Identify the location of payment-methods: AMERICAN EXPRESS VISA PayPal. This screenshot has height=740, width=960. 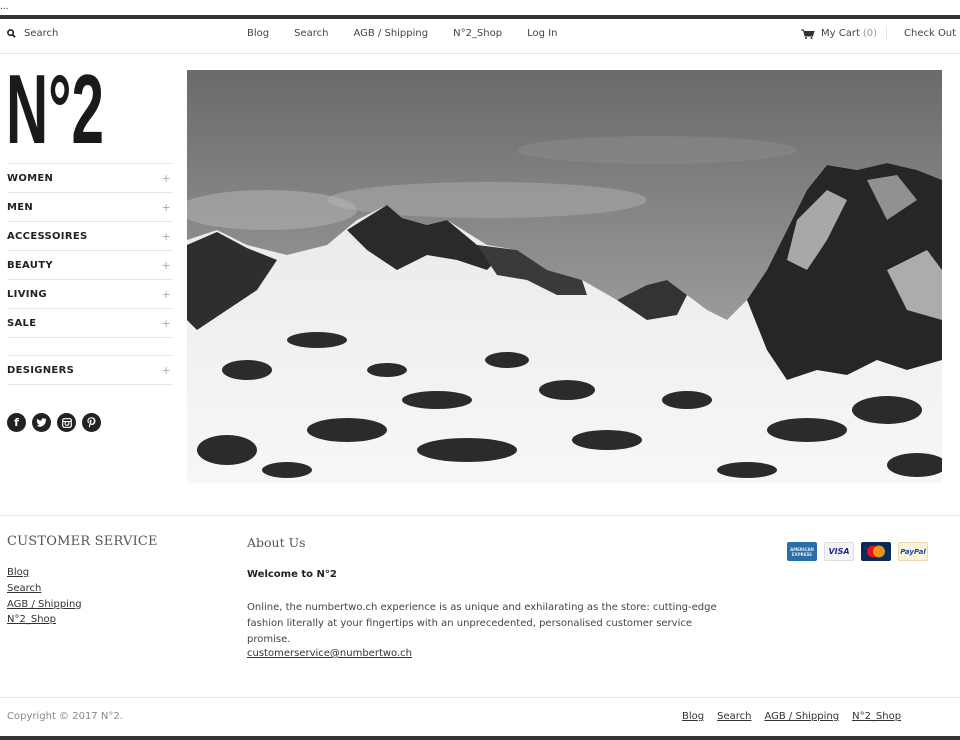
(861, 551).